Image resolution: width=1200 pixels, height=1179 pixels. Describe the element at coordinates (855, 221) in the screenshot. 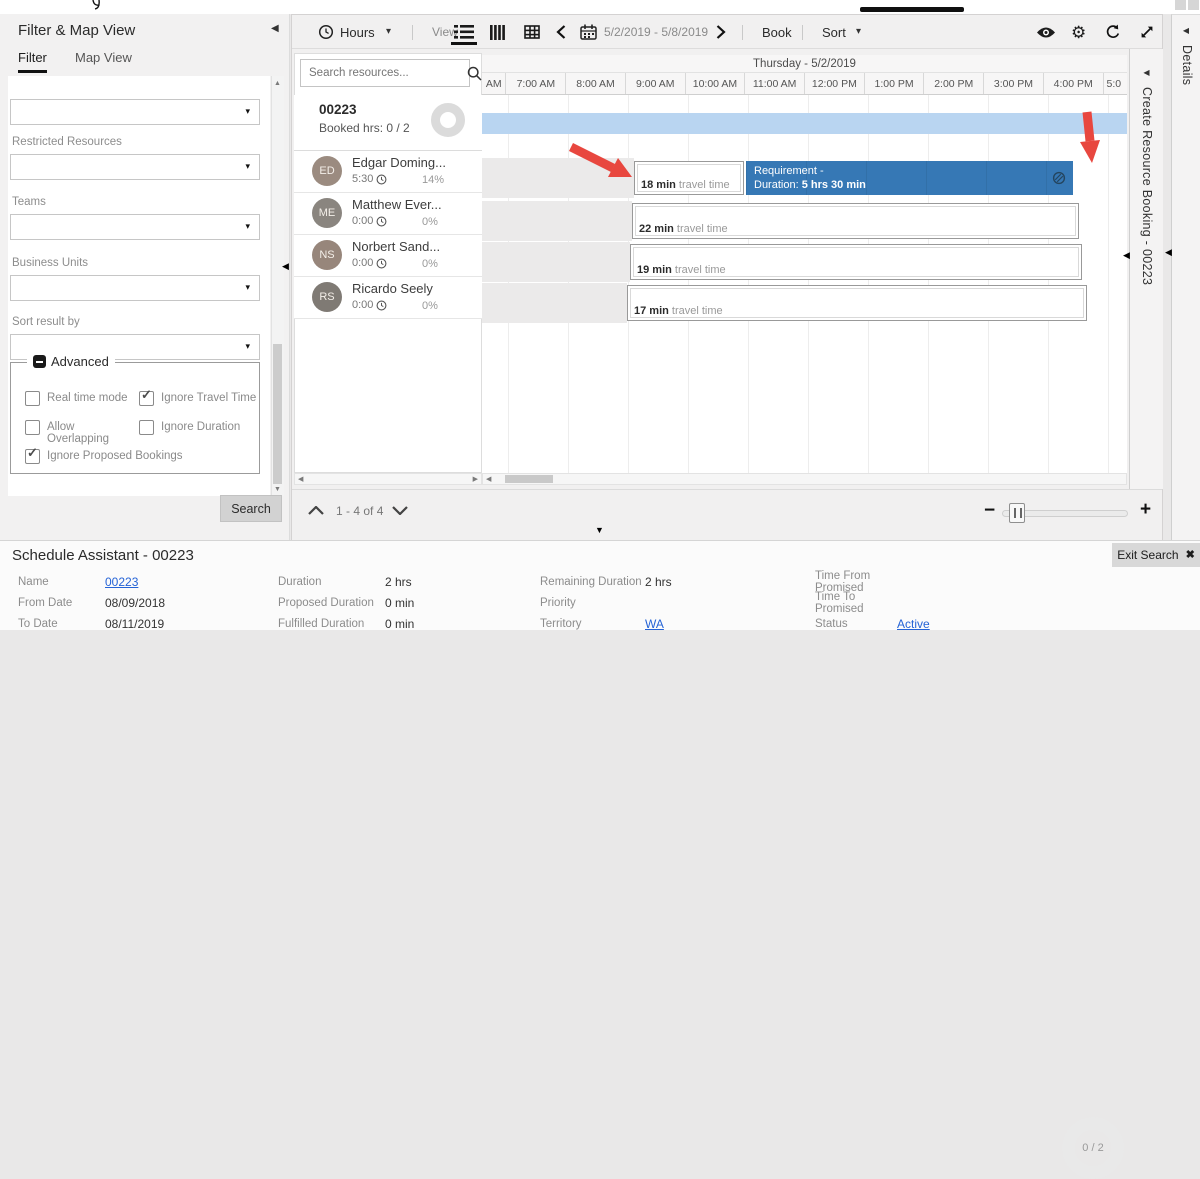

I see `proposed-booking-block: 22 min travel time` at that location.